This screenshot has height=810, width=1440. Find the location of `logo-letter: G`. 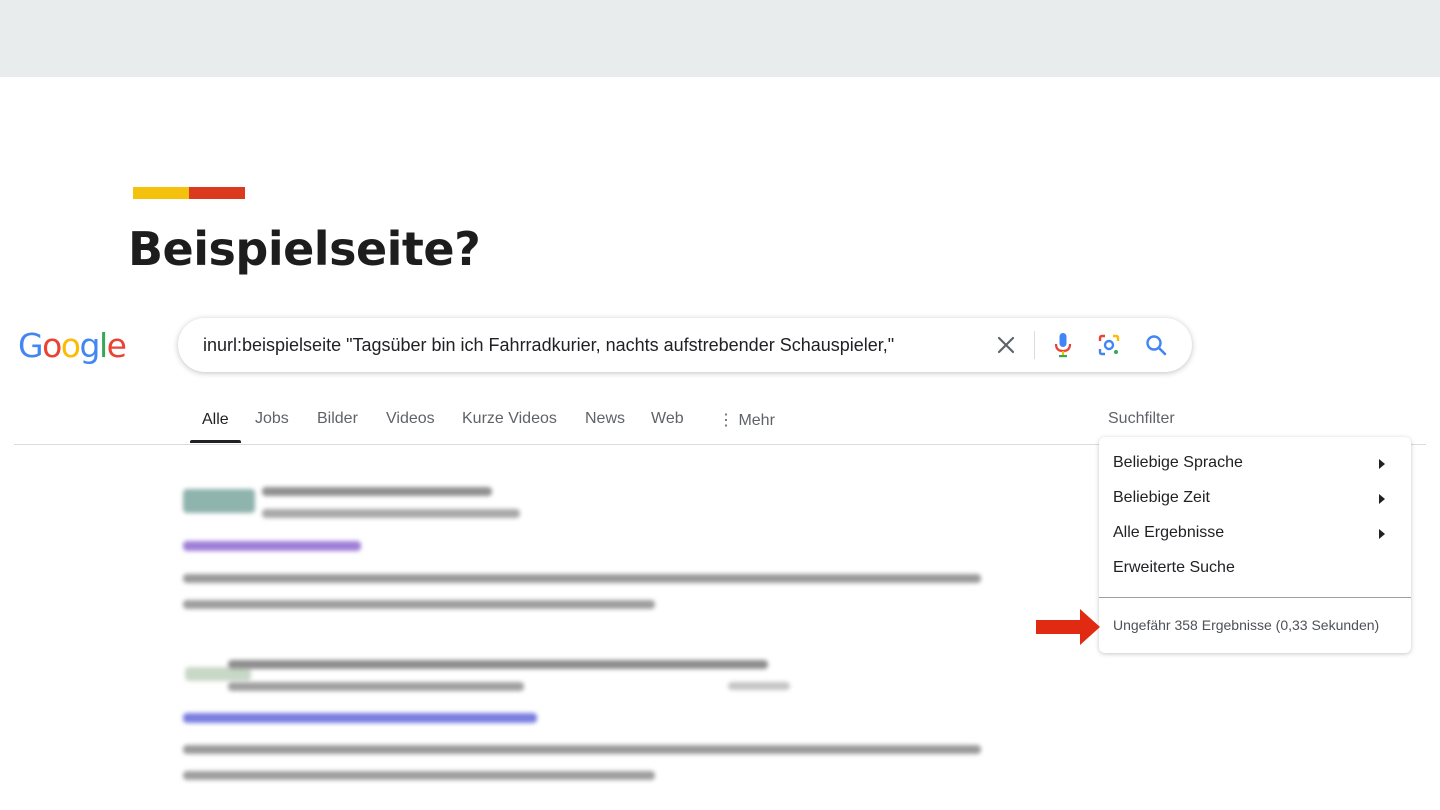

logo-letter: G is located at coordinates (31, 345).